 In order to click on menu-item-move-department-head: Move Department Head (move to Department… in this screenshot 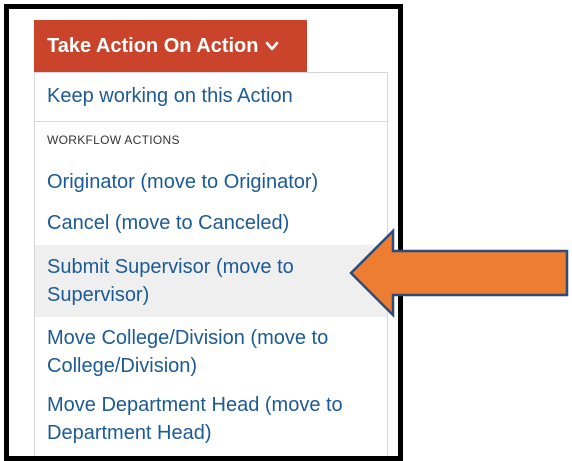, I will do `click(211, 419)`.